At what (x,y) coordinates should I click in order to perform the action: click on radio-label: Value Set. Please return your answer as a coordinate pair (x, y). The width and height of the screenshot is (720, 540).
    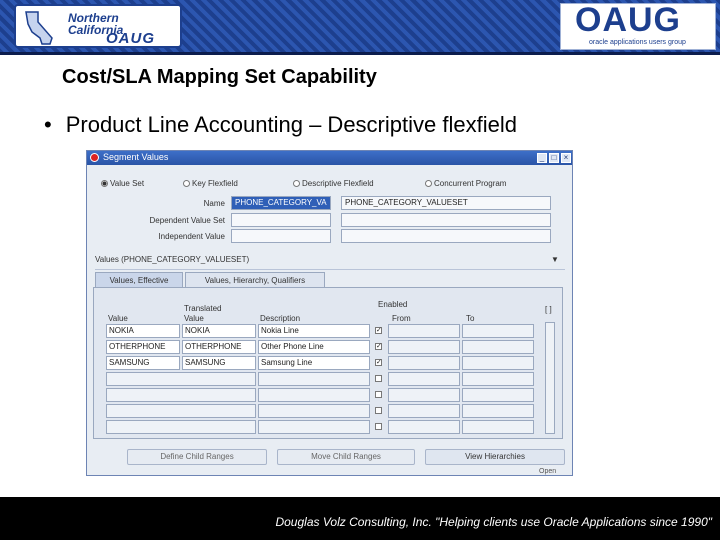
    Looking at the image, I should click on (127, 183).